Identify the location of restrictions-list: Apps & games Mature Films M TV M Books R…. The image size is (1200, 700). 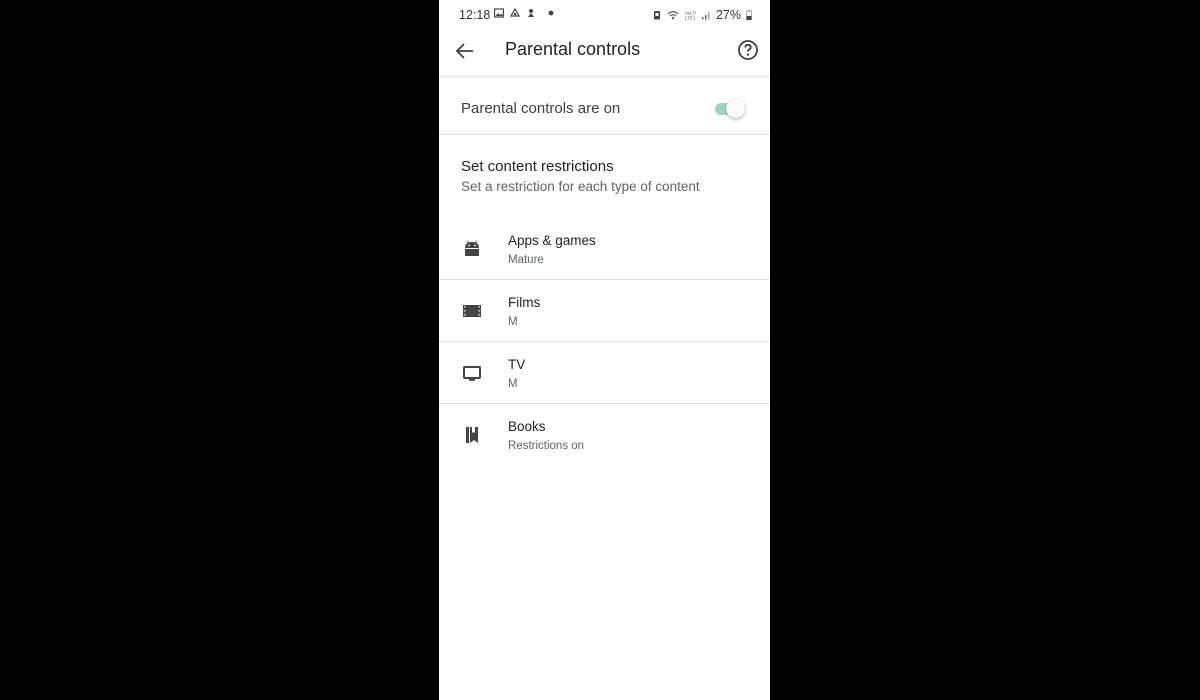
(604, 341).